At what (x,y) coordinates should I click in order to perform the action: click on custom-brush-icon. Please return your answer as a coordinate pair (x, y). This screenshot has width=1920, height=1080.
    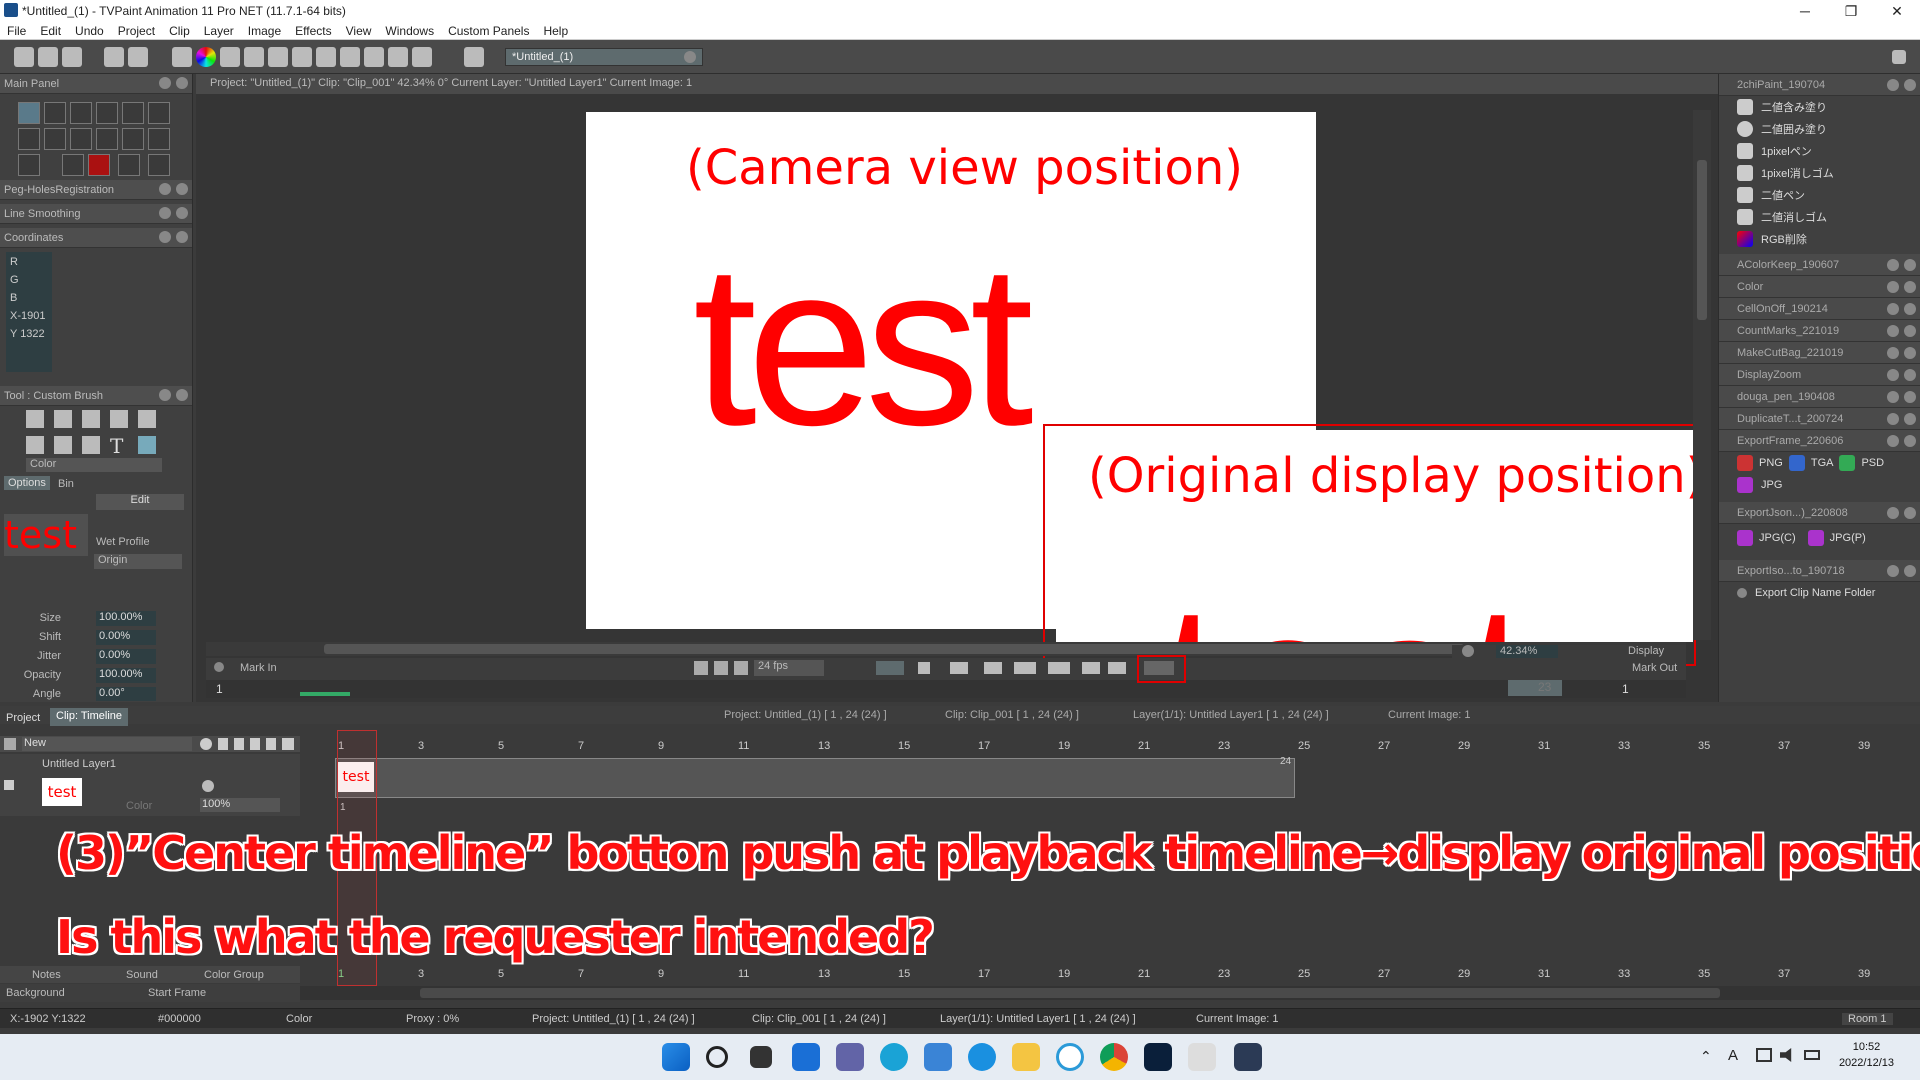
    Looking at the image, I should click on (147, 445).